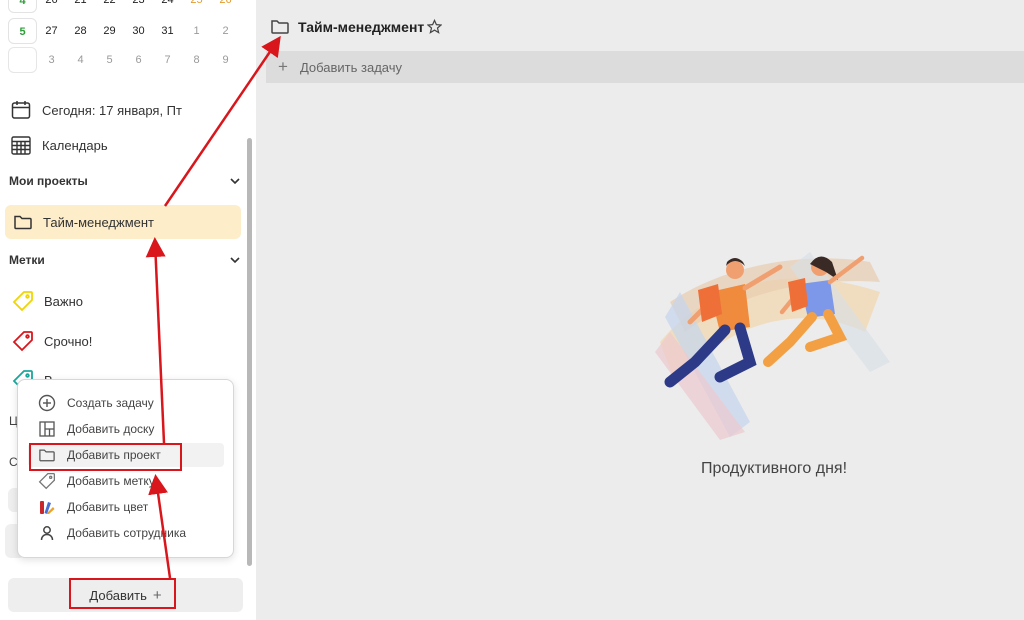 This screenshot has height=620, width=1024. I want to click on menu-item-label: Добавить сотрудника, so click(127, 533).